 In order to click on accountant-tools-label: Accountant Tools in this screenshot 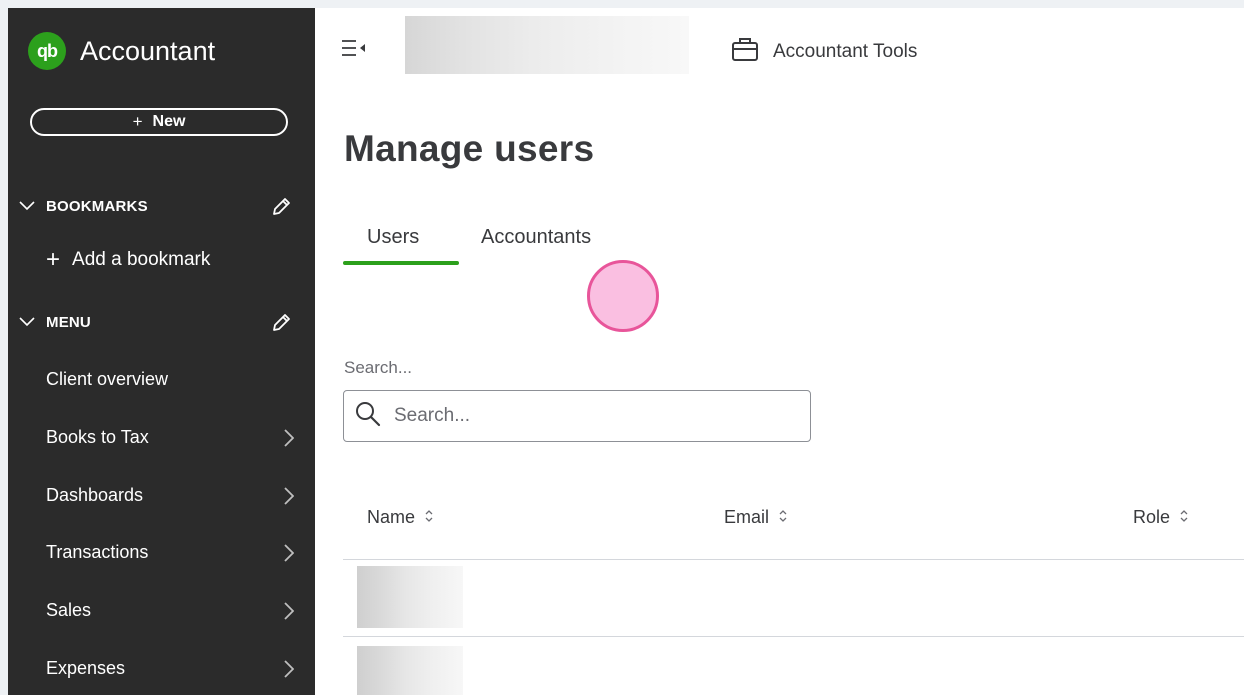, I will do `click(845, 51)`.